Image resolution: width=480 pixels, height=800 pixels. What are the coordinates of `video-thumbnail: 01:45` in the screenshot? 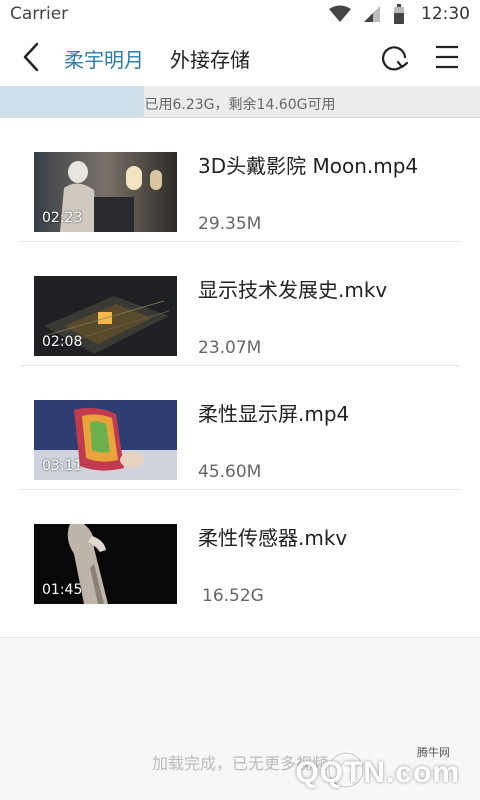 It's located at (105, 564).